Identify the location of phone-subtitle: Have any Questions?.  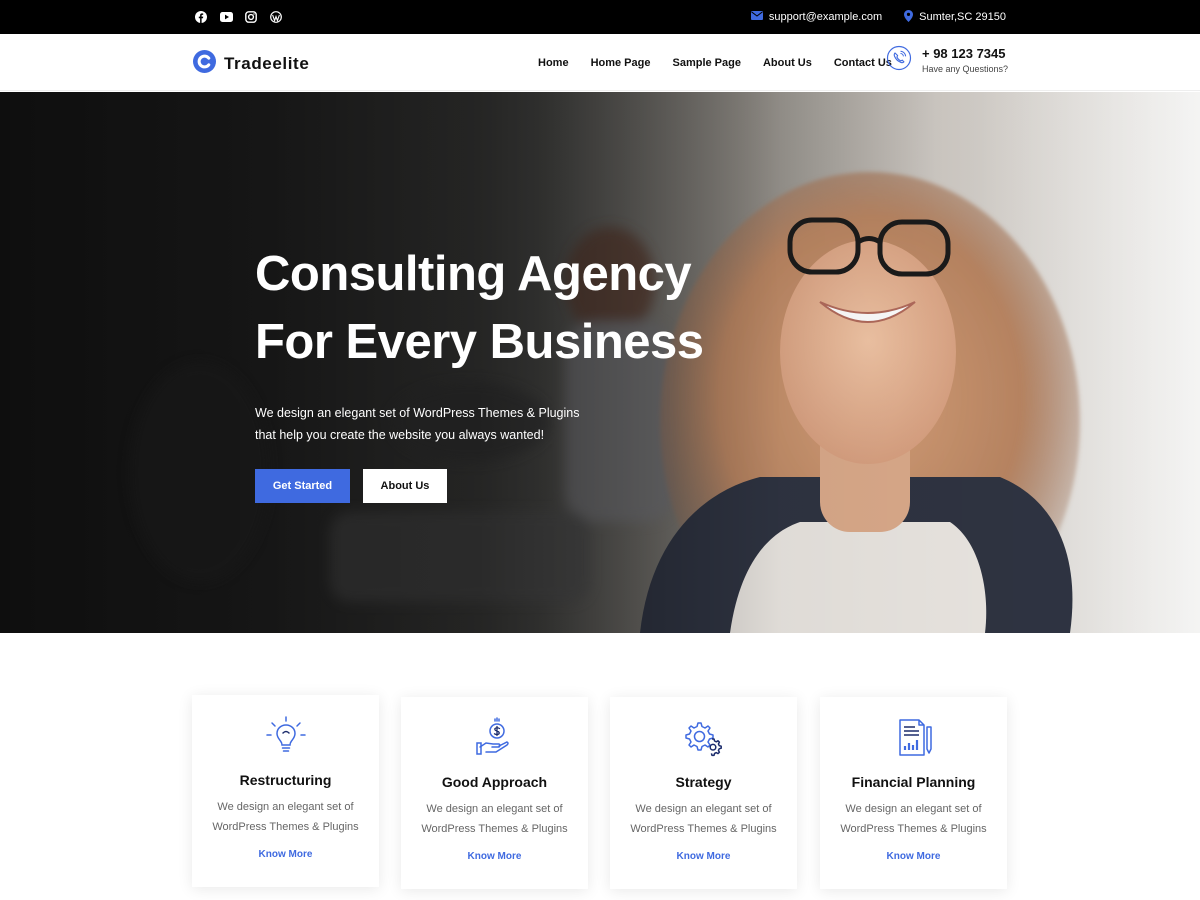
(965, 68).